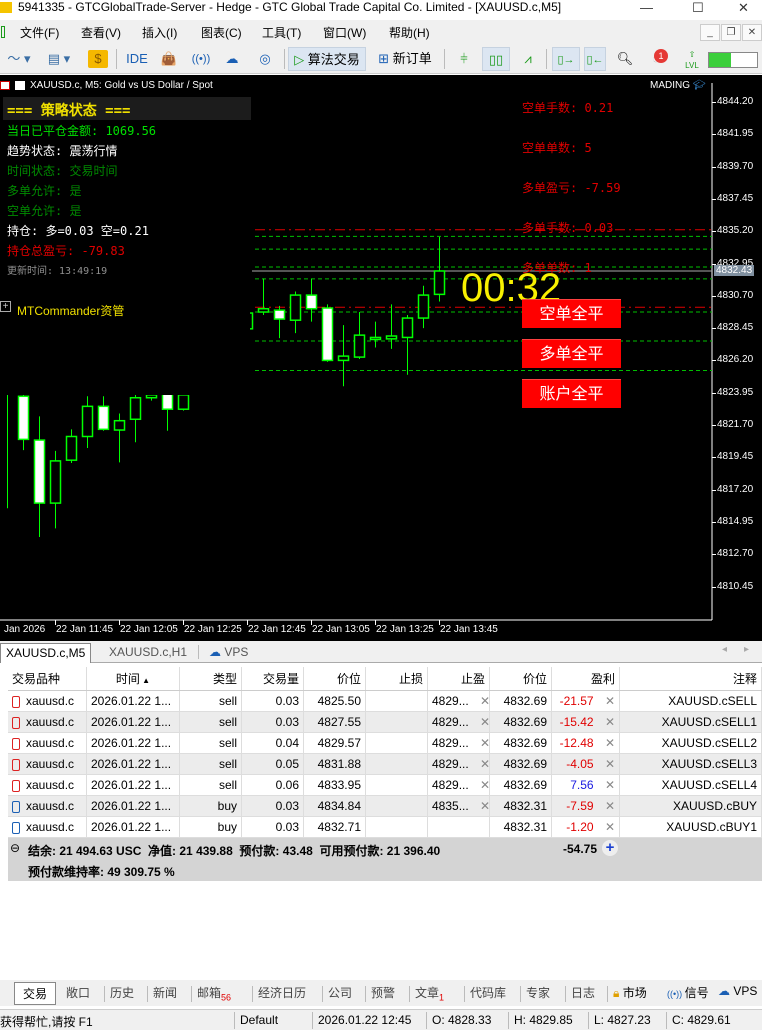  Describe the element at coordinates (137, 59) in the screenshot. I see `ide-button: IDE` at that location.